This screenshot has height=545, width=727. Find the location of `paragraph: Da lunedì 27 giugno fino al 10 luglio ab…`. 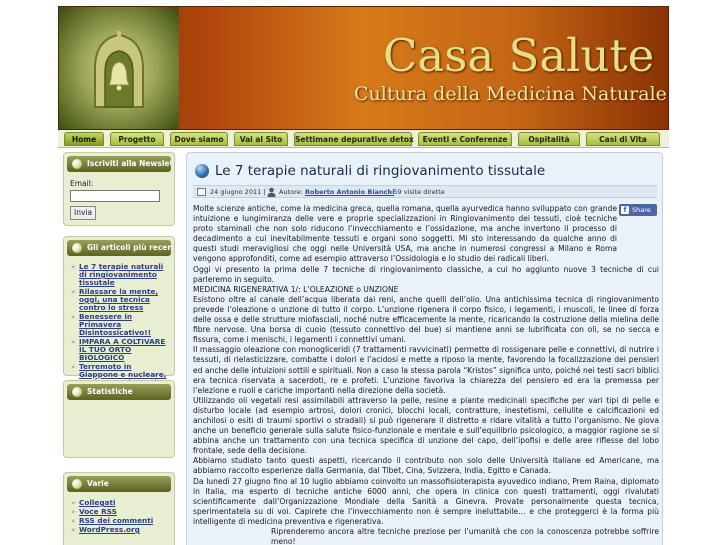

paragraph: Da lunedì 27 giugno fino al 10 luglio ab… is located at coordinates (426, 501).